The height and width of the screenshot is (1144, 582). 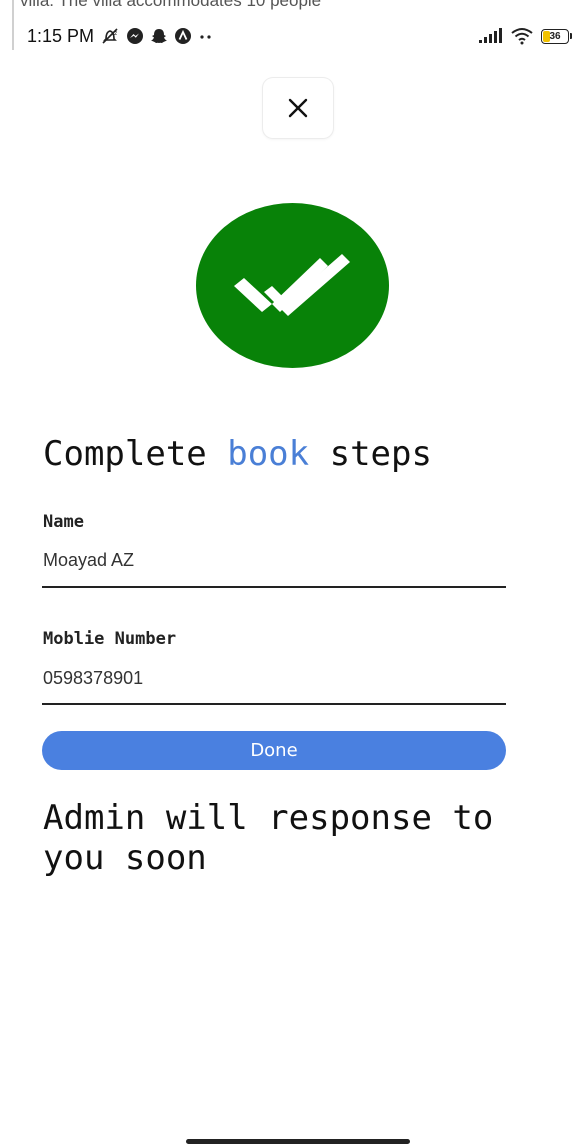 I want to click on success-circle, so click(x=292, y=285).